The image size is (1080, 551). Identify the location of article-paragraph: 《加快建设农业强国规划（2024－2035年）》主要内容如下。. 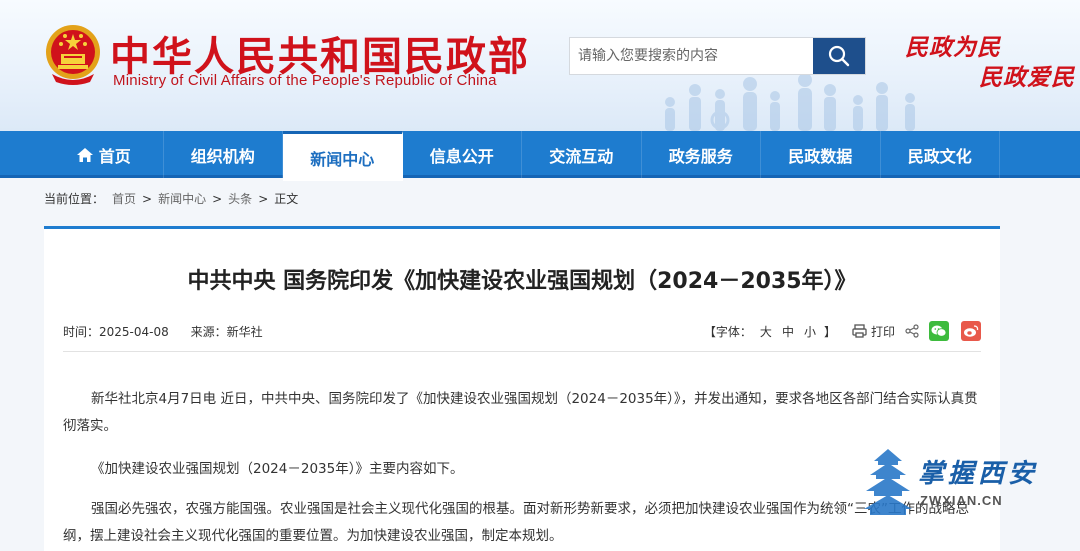
(277, 469).